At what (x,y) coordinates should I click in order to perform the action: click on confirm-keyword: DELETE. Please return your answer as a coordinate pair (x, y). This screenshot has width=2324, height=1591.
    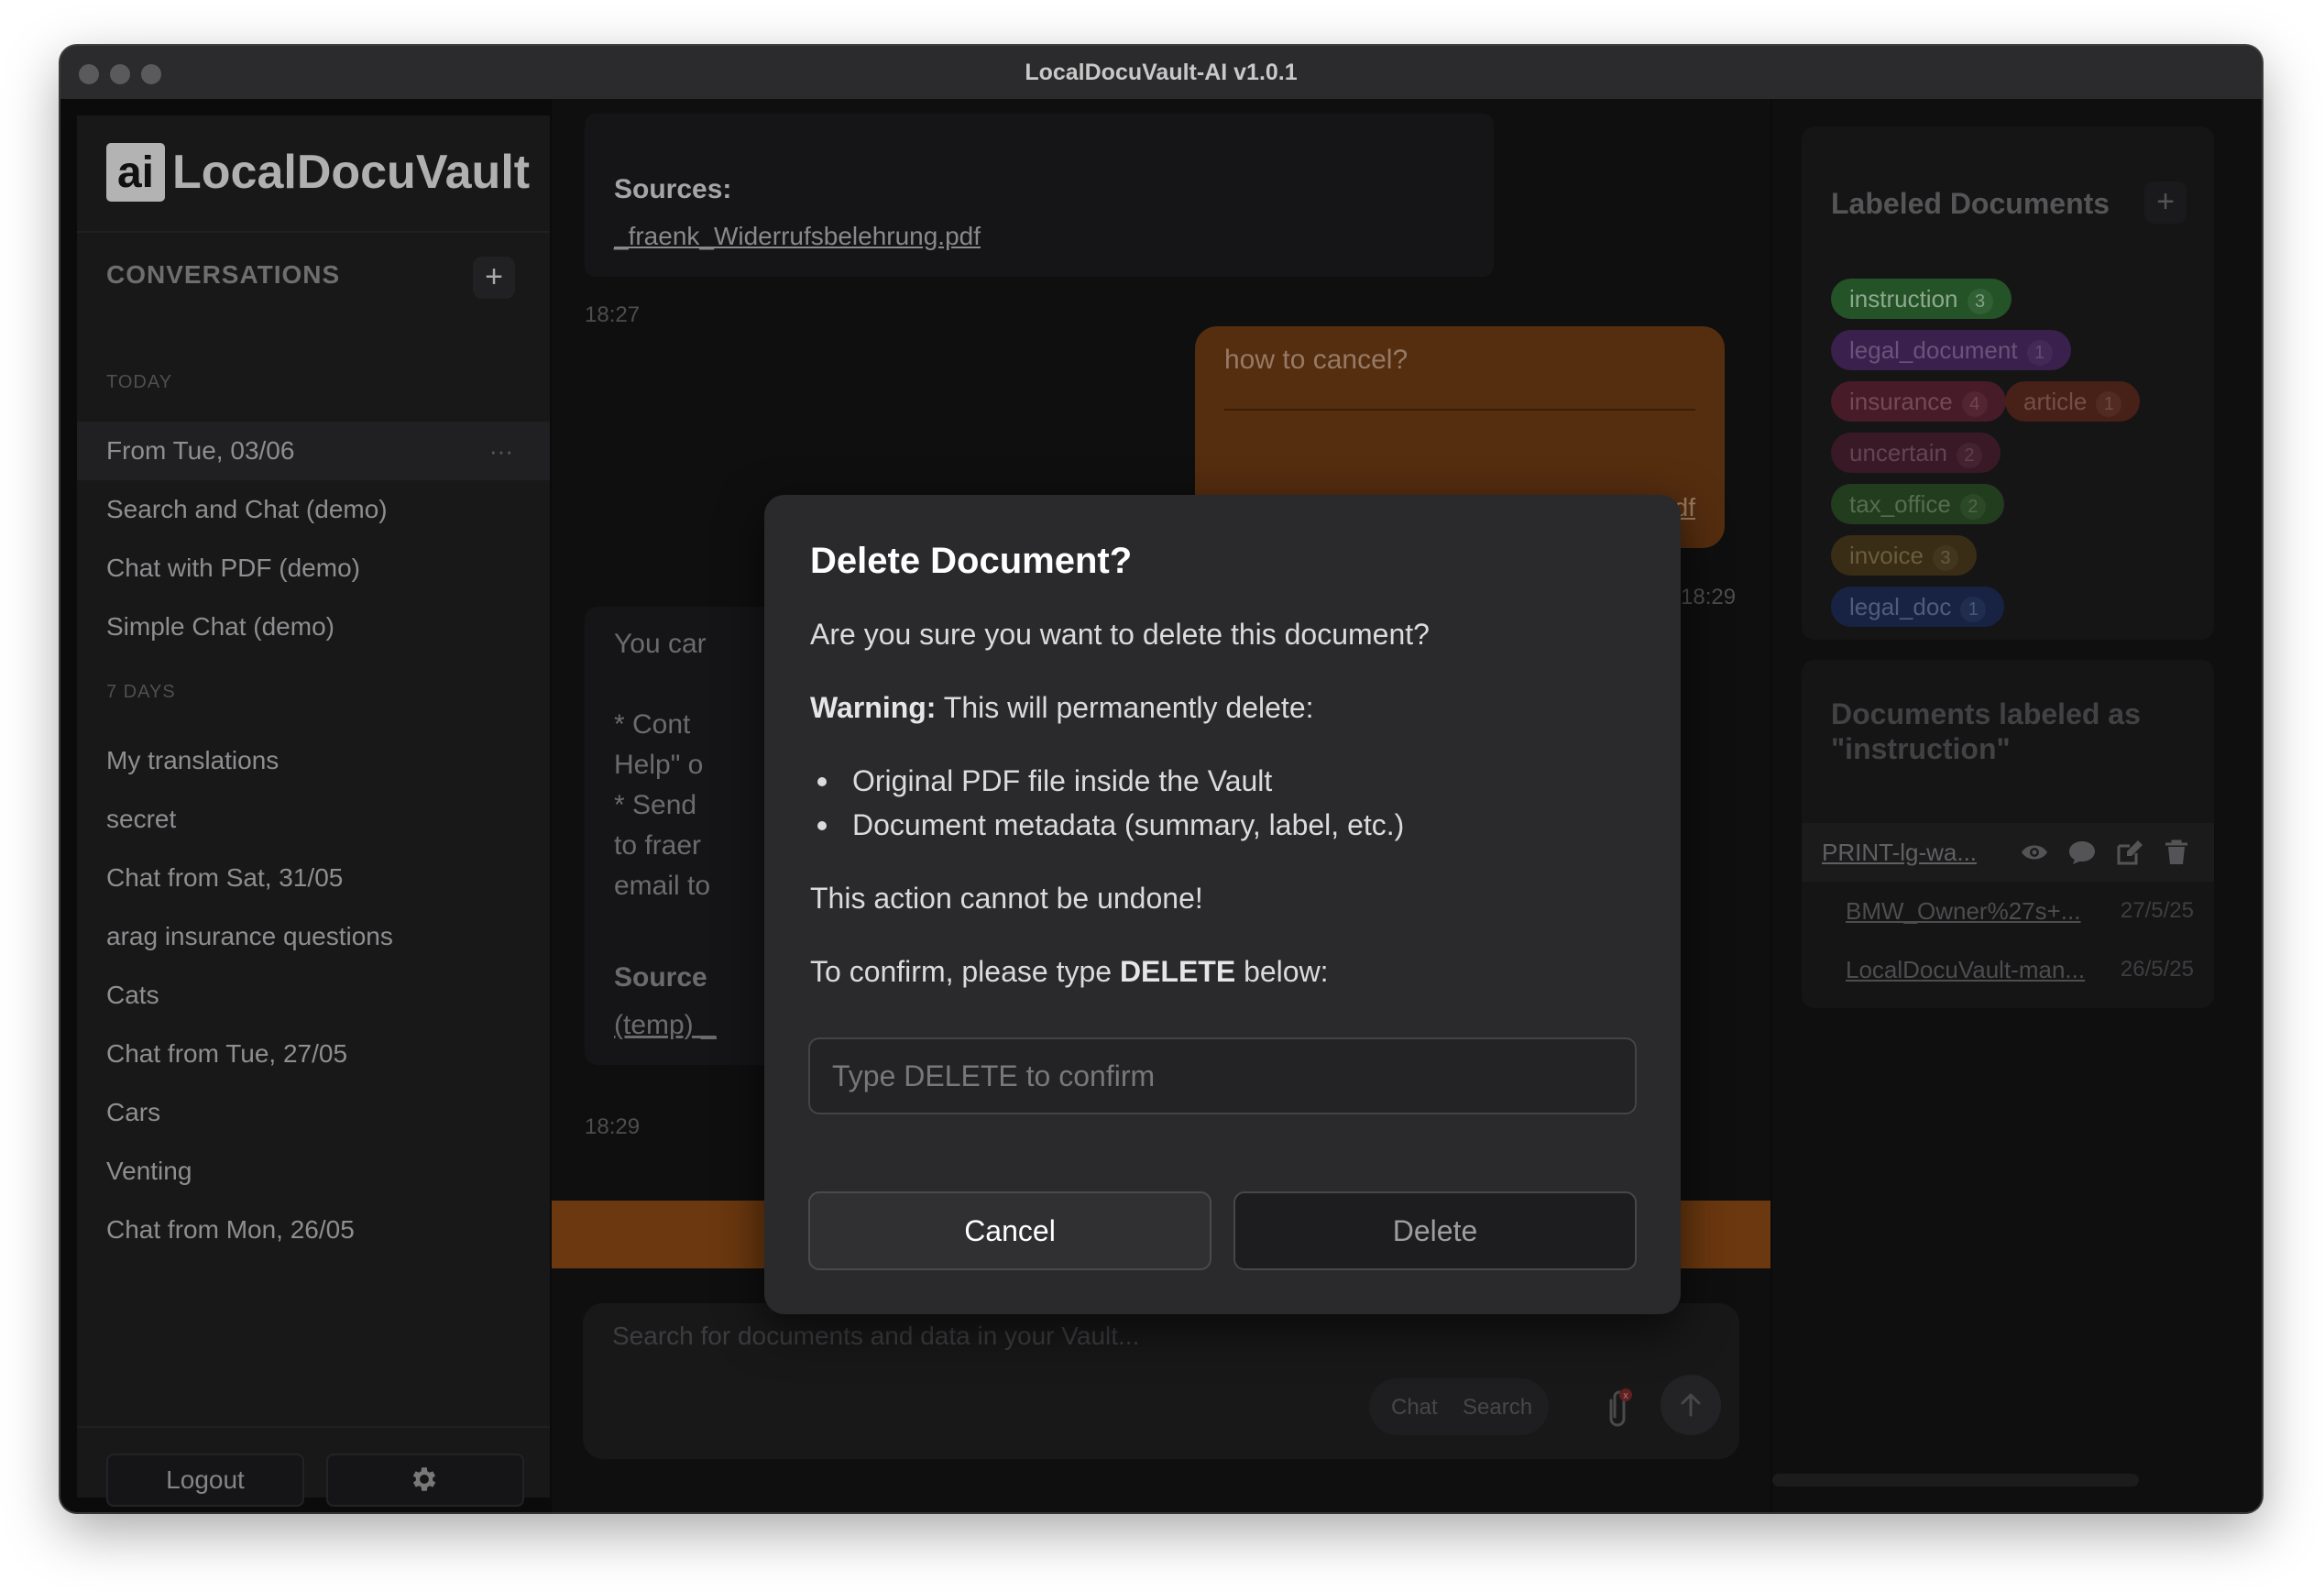
    Looking at the image, I should click on (1177, 972).